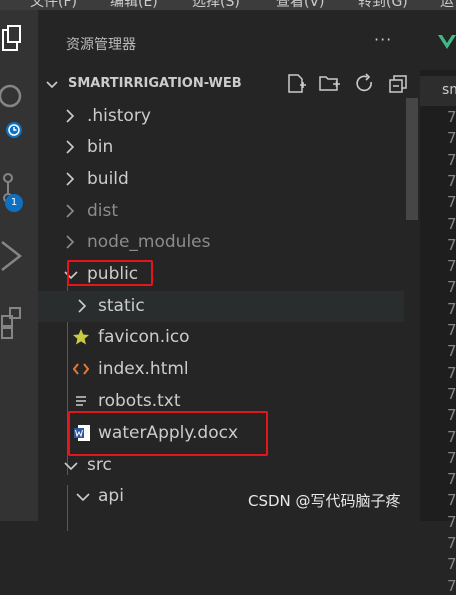 Image resolution: width=456 pixels, height=595 pixels. What do you see at coordinates (412, 309) in the screenshot?
I see `sidebar-scrollbar` at bounding box center [412, 309].